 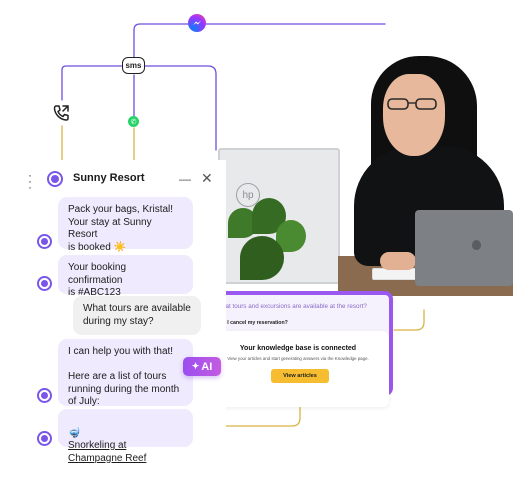 I want to click on whatsapp-icon: ✆, so click(x=133, y=121).